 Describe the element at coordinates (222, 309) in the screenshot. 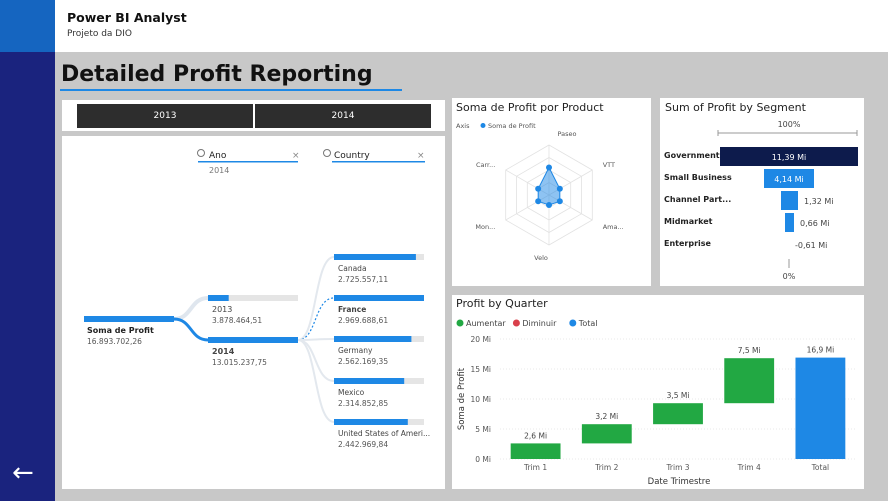

I see `svg-text: 2013` at that location.